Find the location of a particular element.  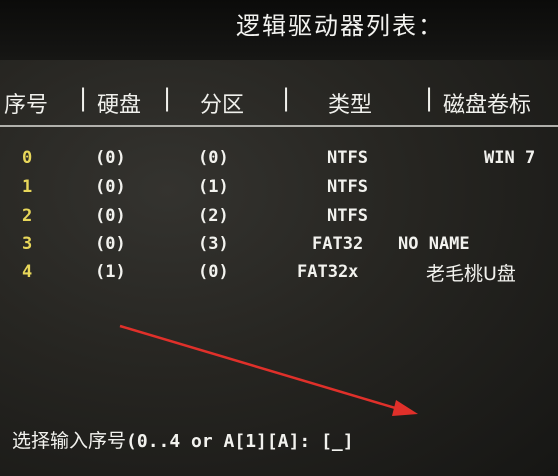

prompt-range: (0..4 or A[1][A]: is located at coordinates (218, 441).